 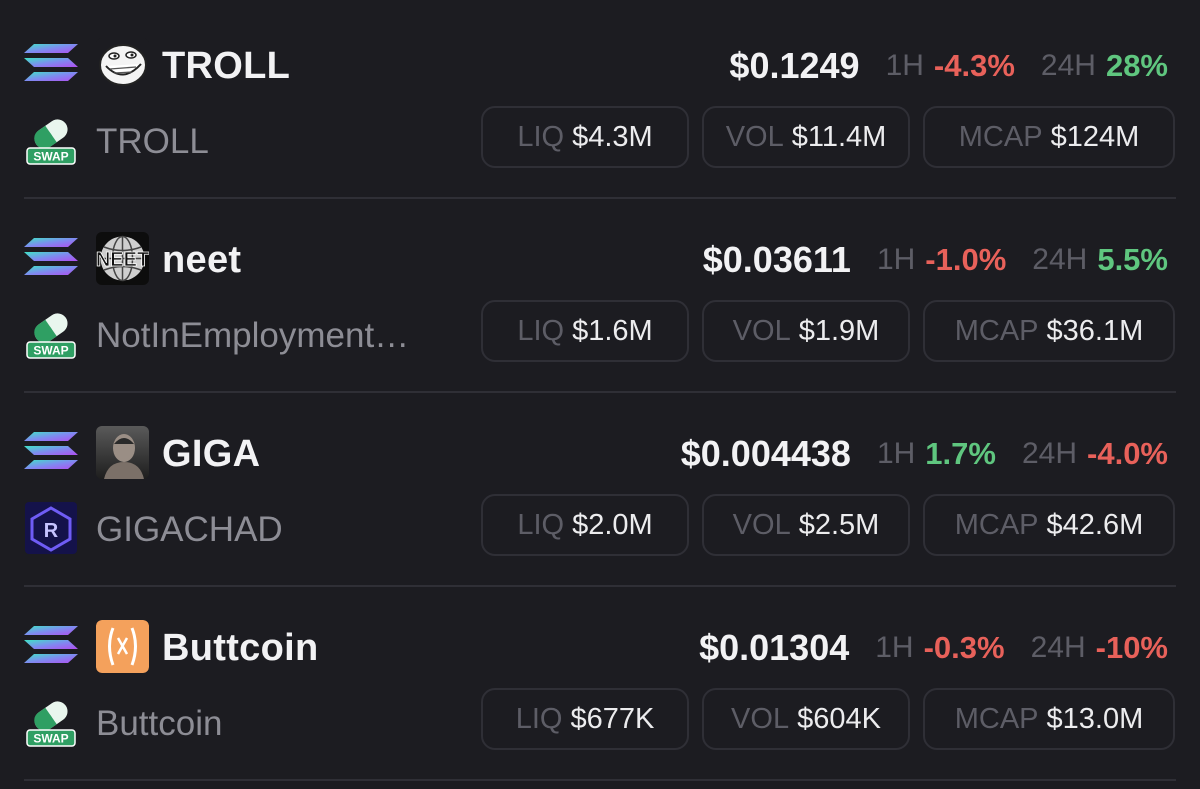 What do you see at coordinates (226, 66) in the screenshot?
I see `token-symbol: TROLL` at bounding box center [226, 66].